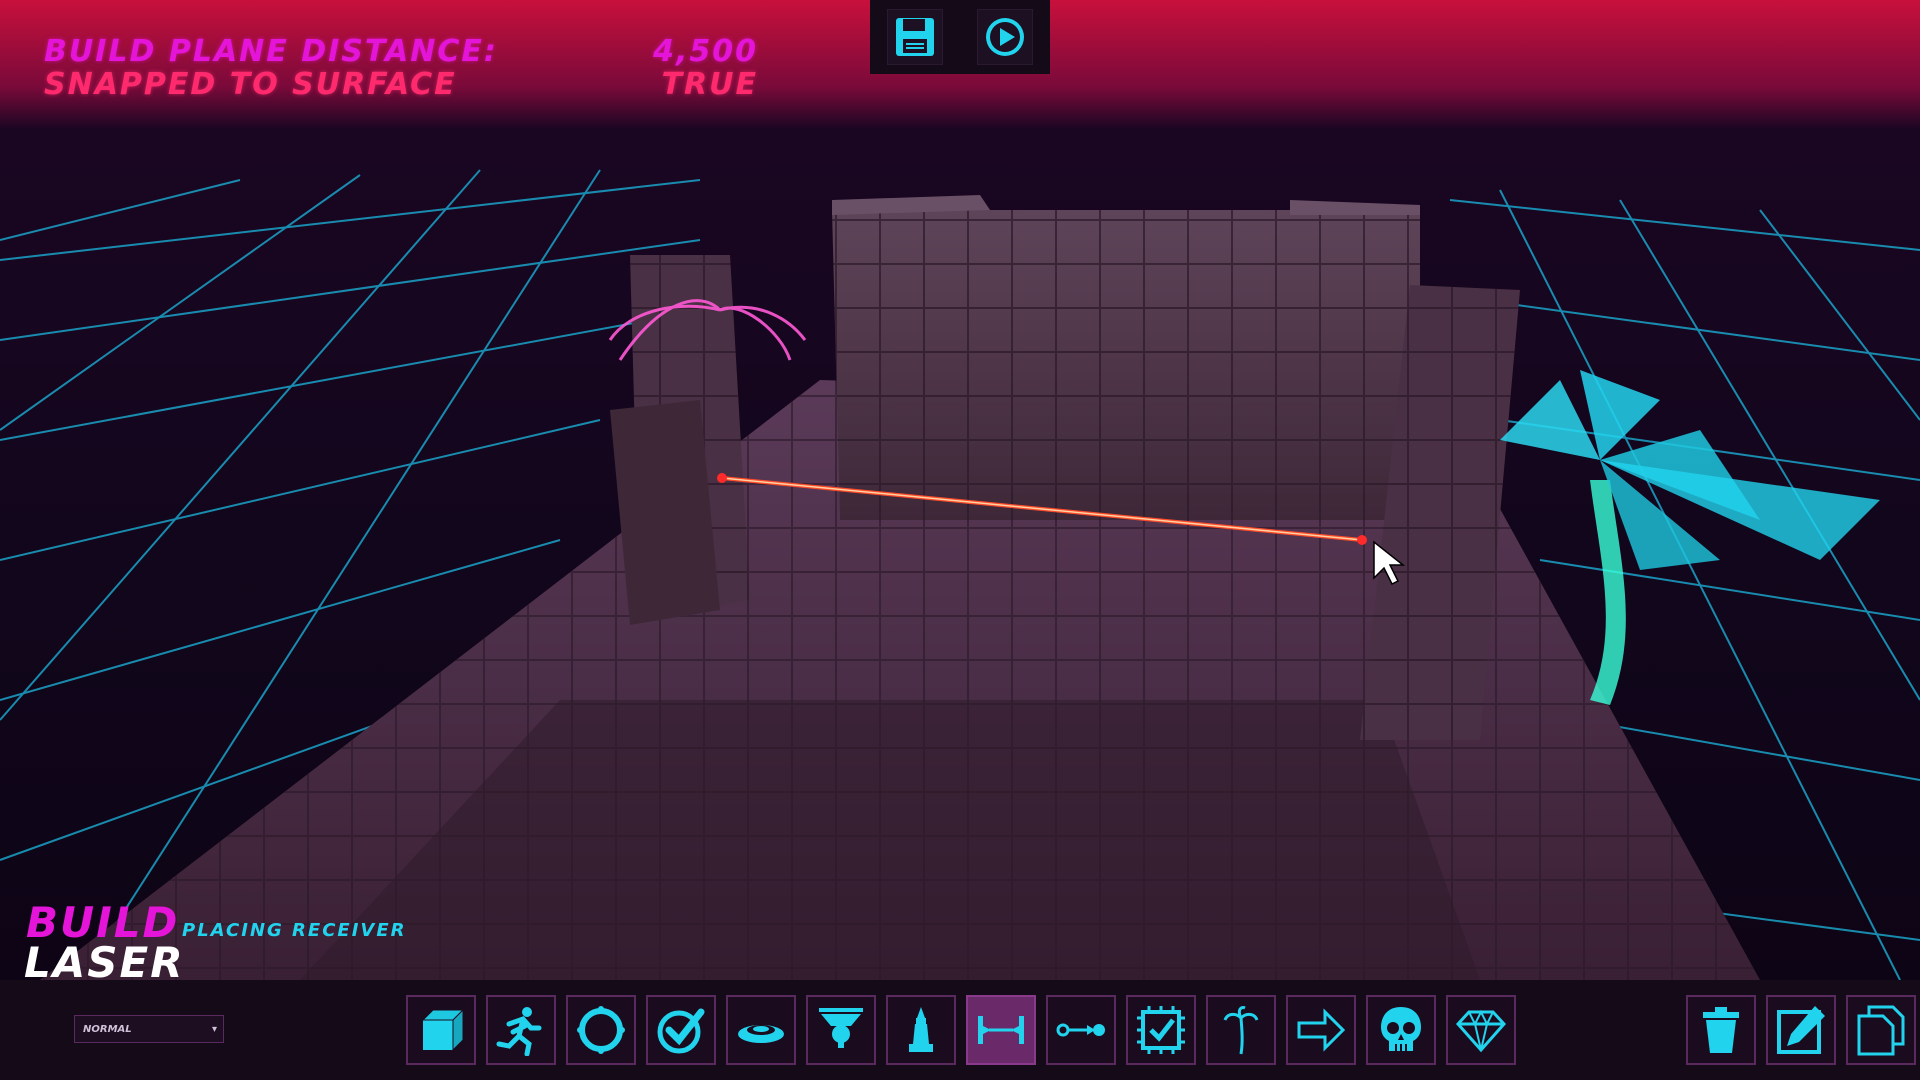 The height and width of the screenshot is (1080, 1920). What do you see at coordinates (107, 1029) in the screenshot?
I see `mode-dropdown-value: NORMAL` at bounding box center [107, 1029].